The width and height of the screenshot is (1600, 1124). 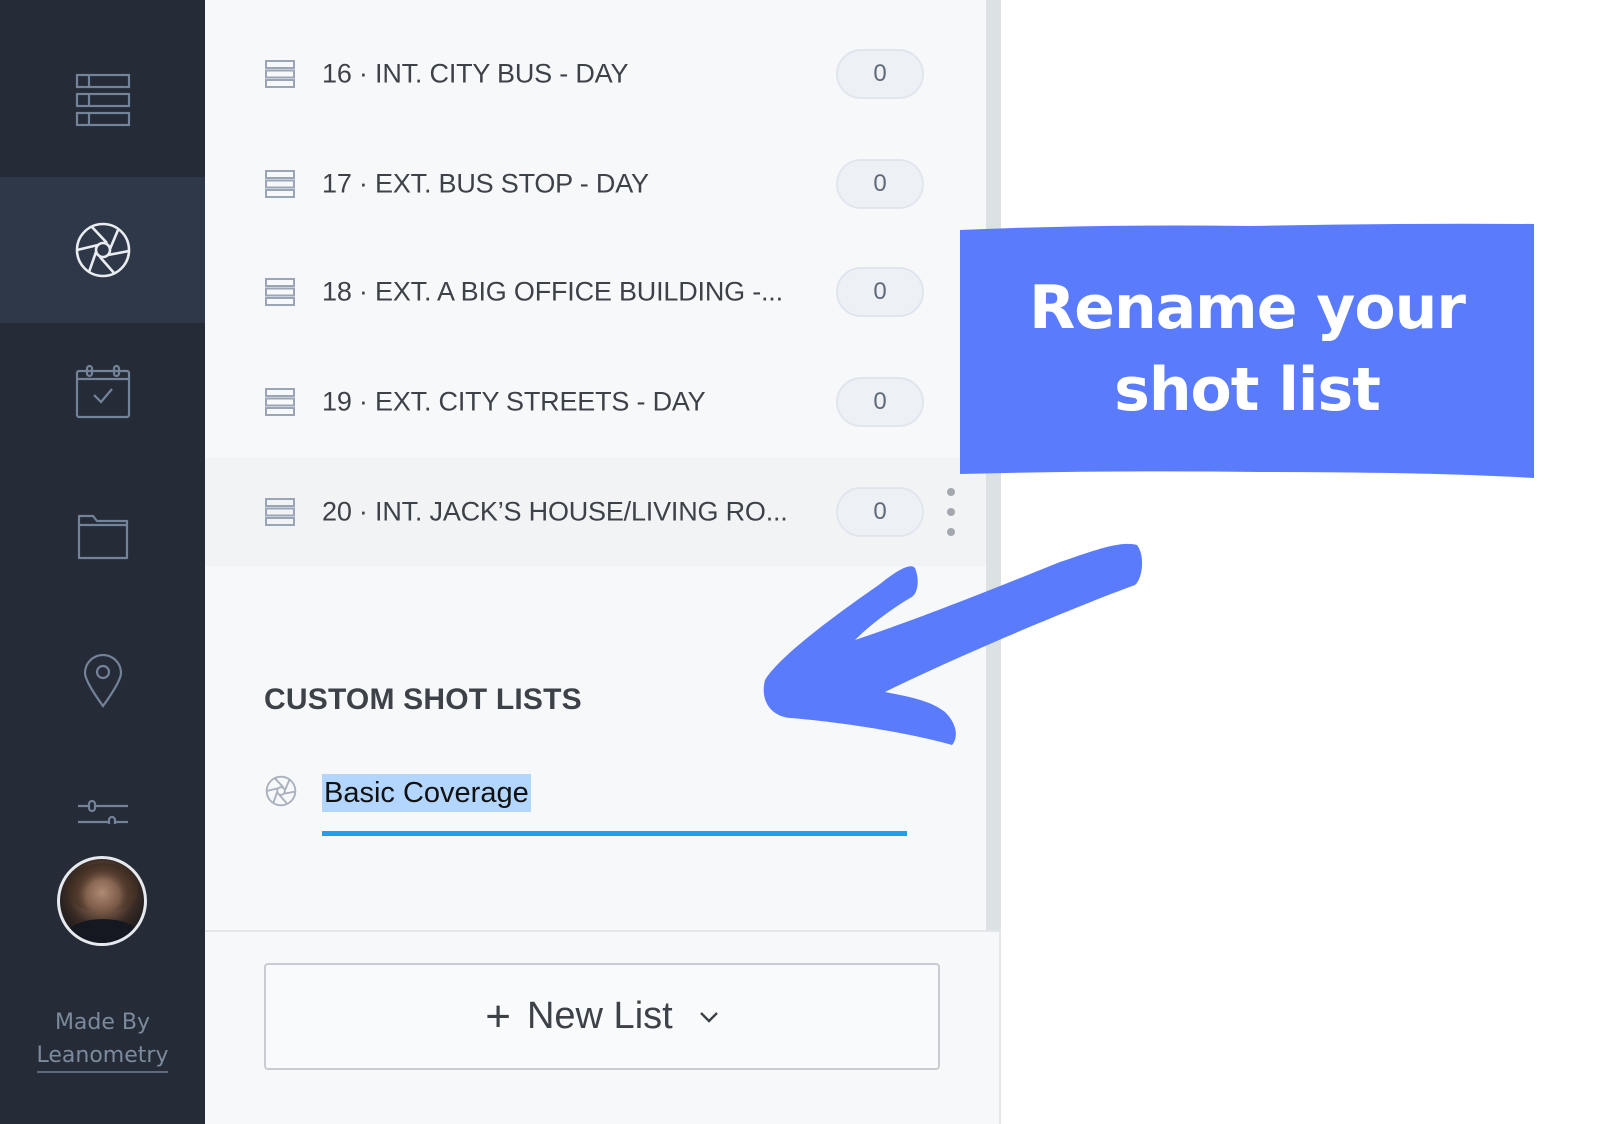 What do you see at coordinates (102, 1022) in the screenshot?
I see `made-by-label: Made By` at bounding box center [102, 1022].